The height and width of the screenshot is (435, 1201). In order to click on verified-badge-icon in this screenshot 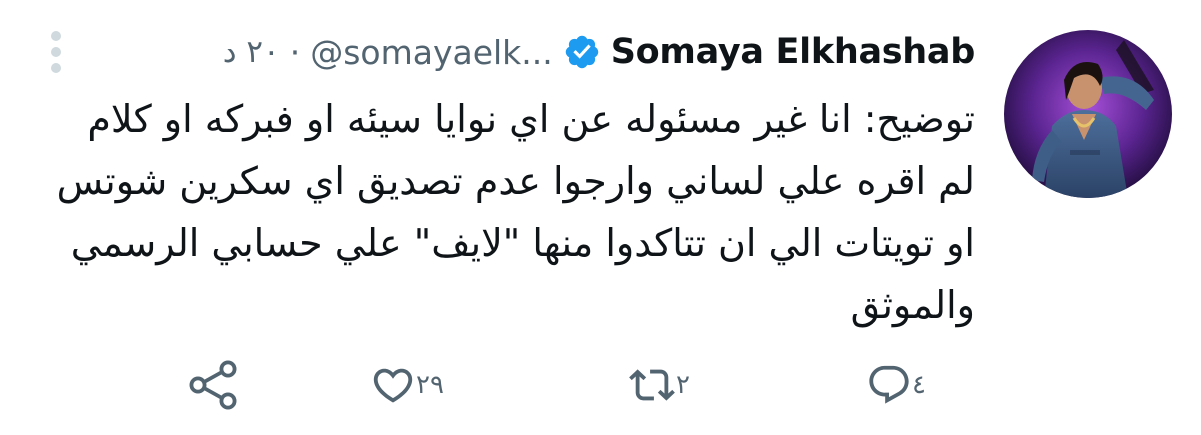, I will do `click(582, 52)`.